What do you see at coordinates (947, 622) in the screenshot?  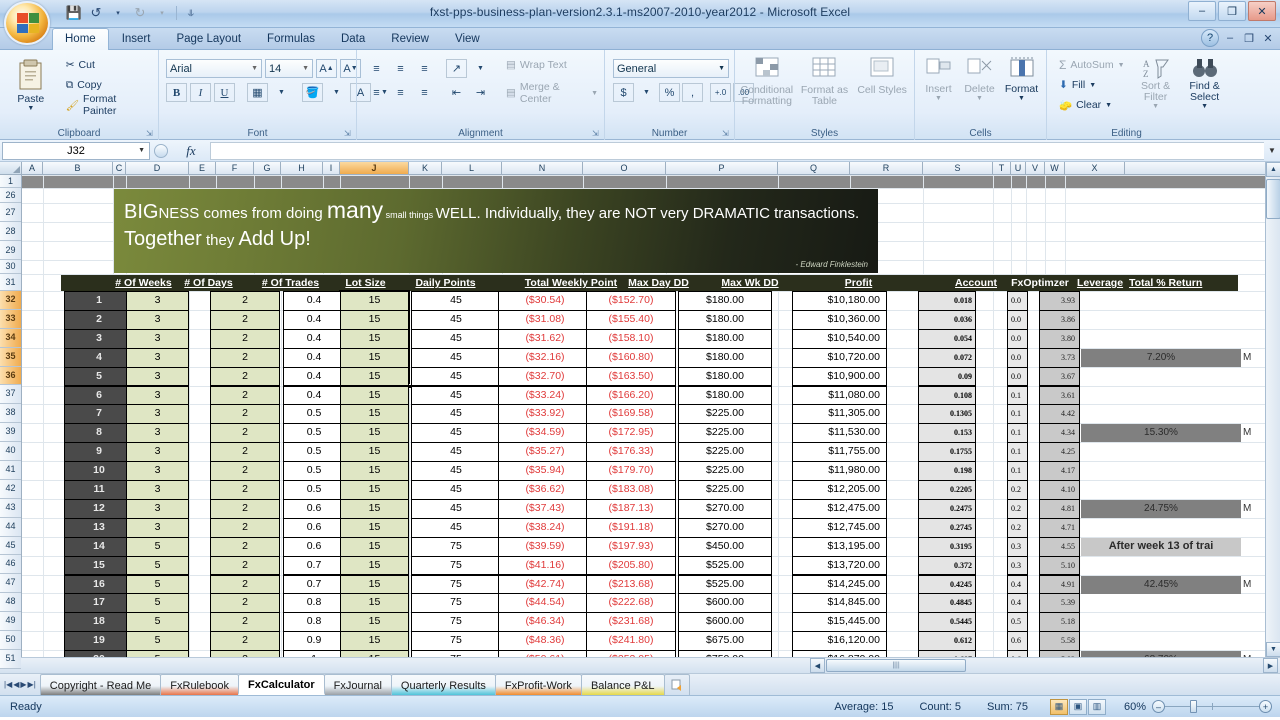 I see `table-cell-opt: 0.5445` at bounding box center [947, 622].